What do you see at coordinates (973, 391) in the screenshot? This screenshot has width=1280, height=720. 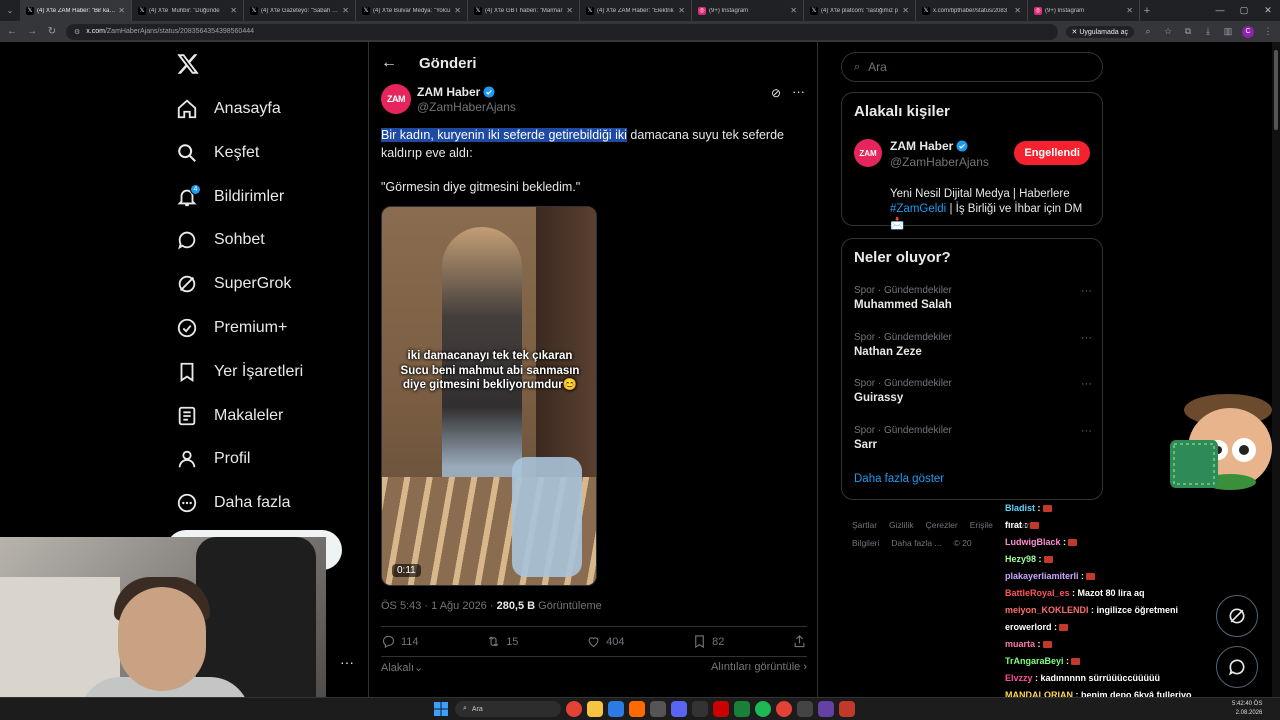 I see `trend-item: Spor · Gündemdekiler Guirassy ···` at bounding box center [973, 391].